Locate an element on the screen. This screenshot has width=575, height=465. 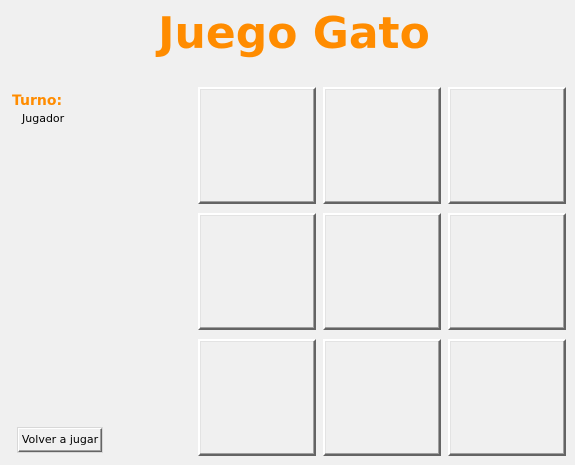
turn-value: Jugador is located at coordinates (43, 118).